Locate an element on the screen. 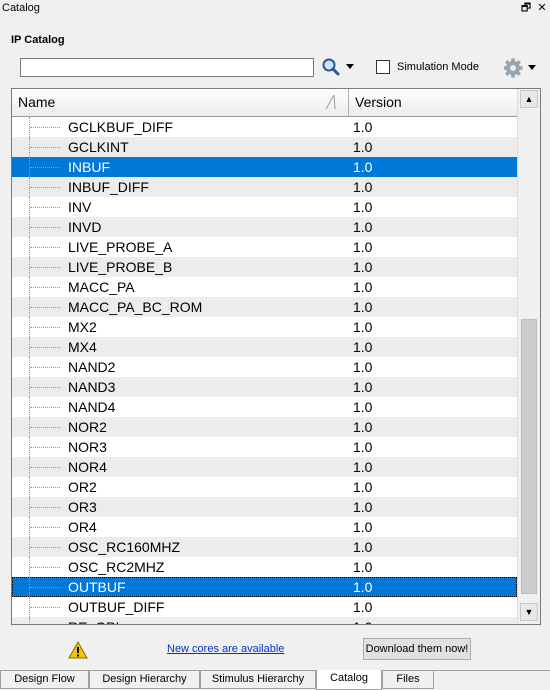 This screenshot has width=550, height=690. table-row: LIVE_PROBE_B 1.0 is located at coordinates (264, 267).